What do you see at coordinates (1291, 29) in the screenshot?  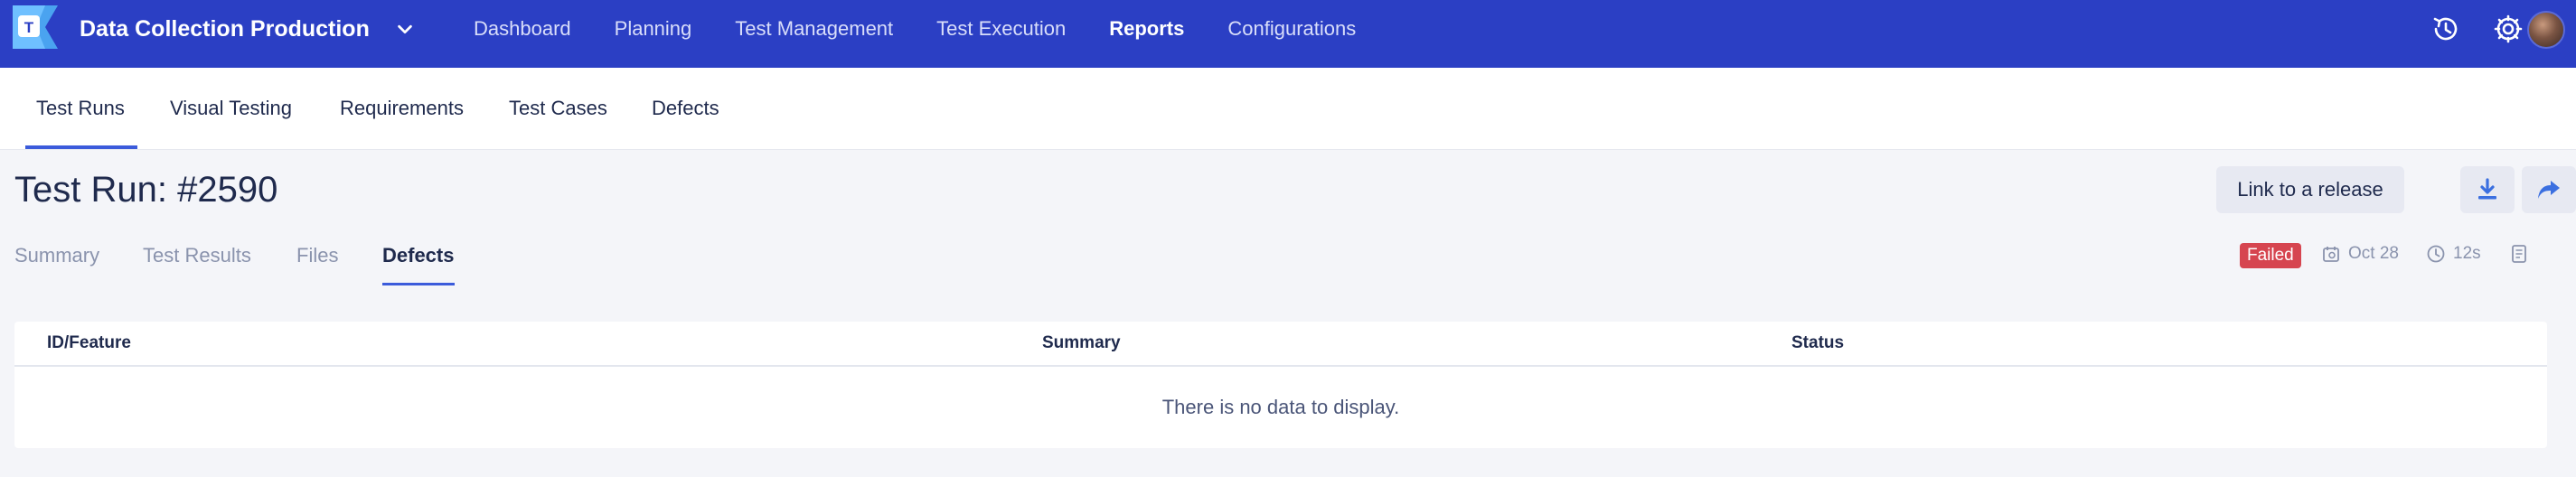 I see `nav-configurations: Configurations` at bounding box center [1291, 29].